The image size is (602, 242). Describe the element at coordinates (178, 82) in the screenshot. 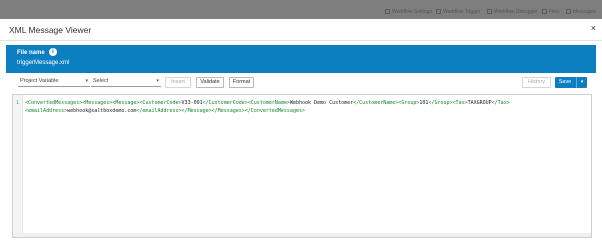

I see `insert-button: Insert` at that location.